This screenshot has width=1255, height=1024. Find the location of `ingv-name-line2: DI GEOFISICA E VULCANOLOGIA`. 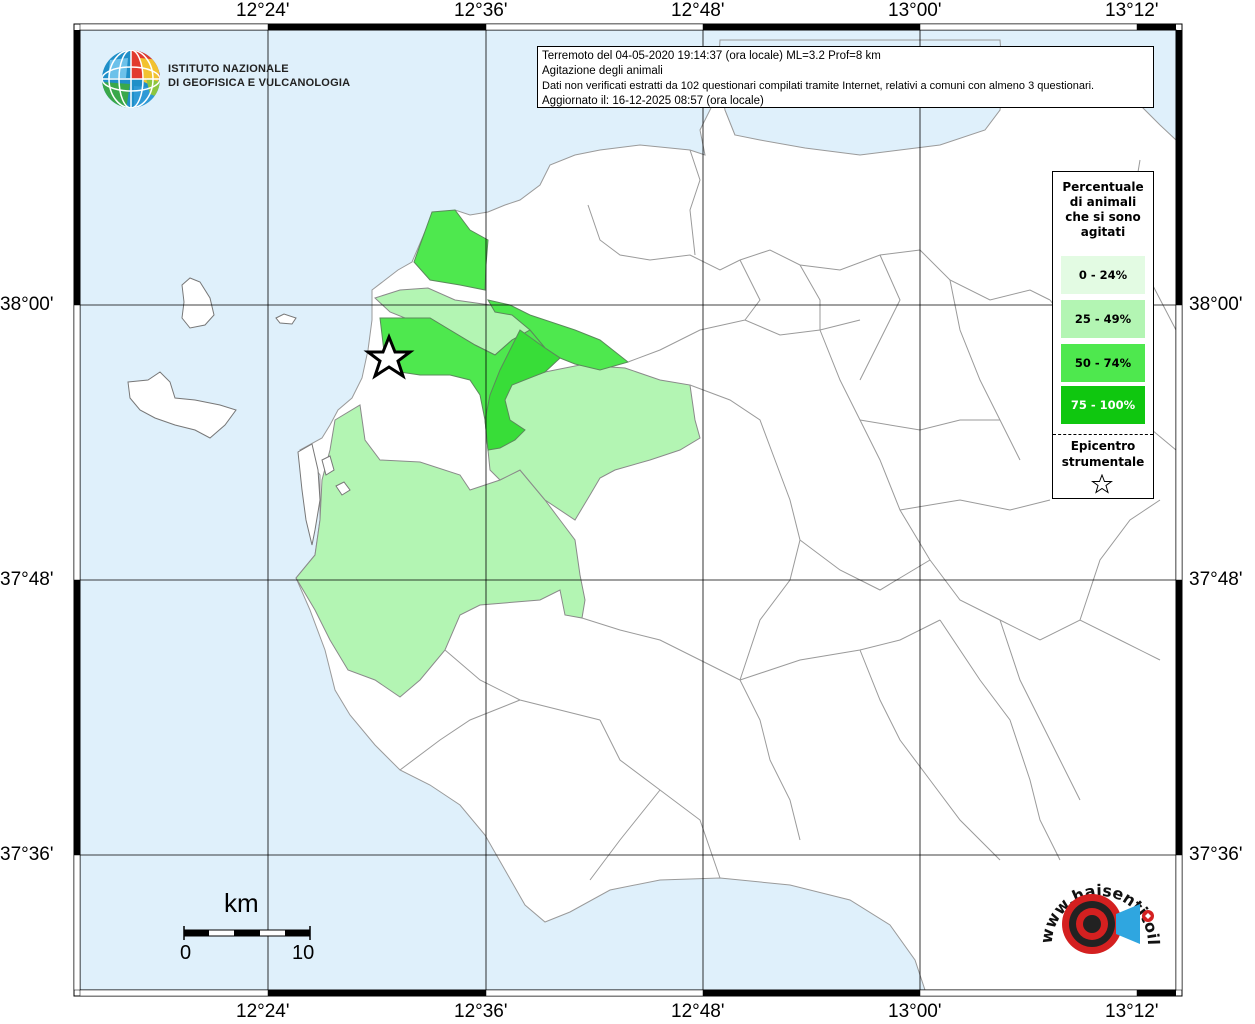

ingv-name-line2: DI GEOFISICA E VULCANOLOGIA is located at coordinates (259, 83).